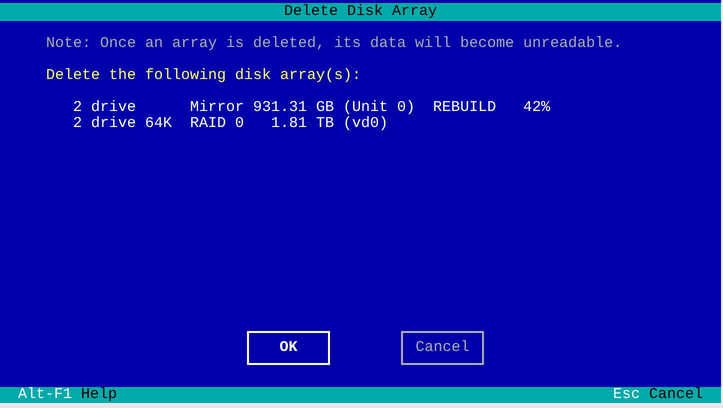  I want to click on cancel-hint: Esc Cancel, so click(657, 395).